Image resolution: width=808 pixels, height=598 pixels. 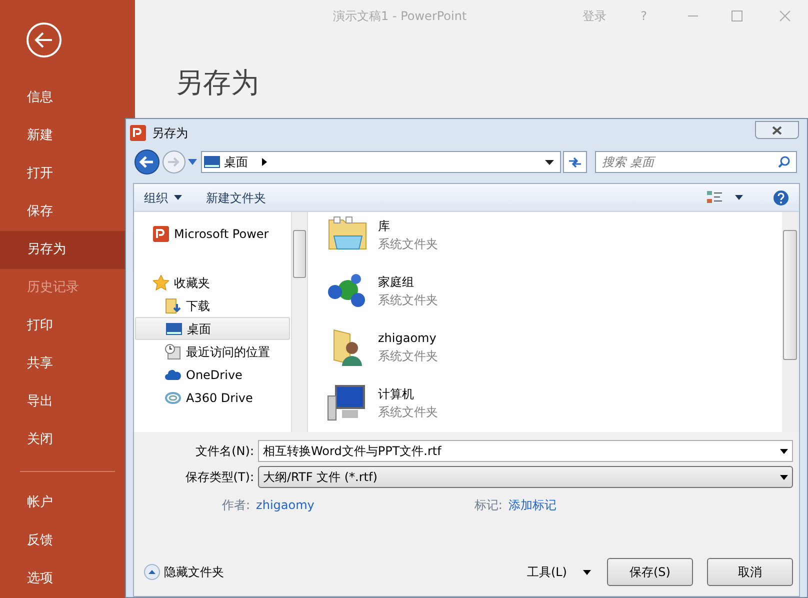 I want to click on add-tags-link: 添加标记, so click(x=532, y=505).